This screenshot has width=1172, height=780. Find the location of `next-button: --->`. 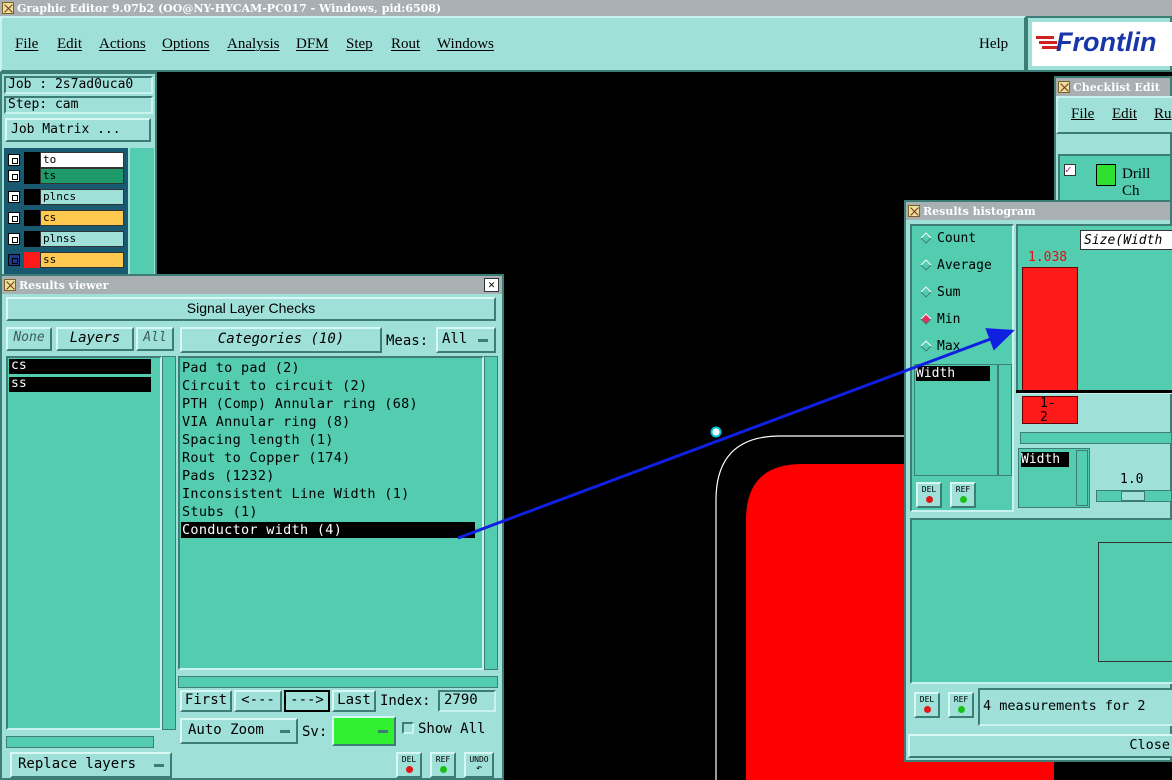

next-button: ---> is located at coordinates (307, 701).